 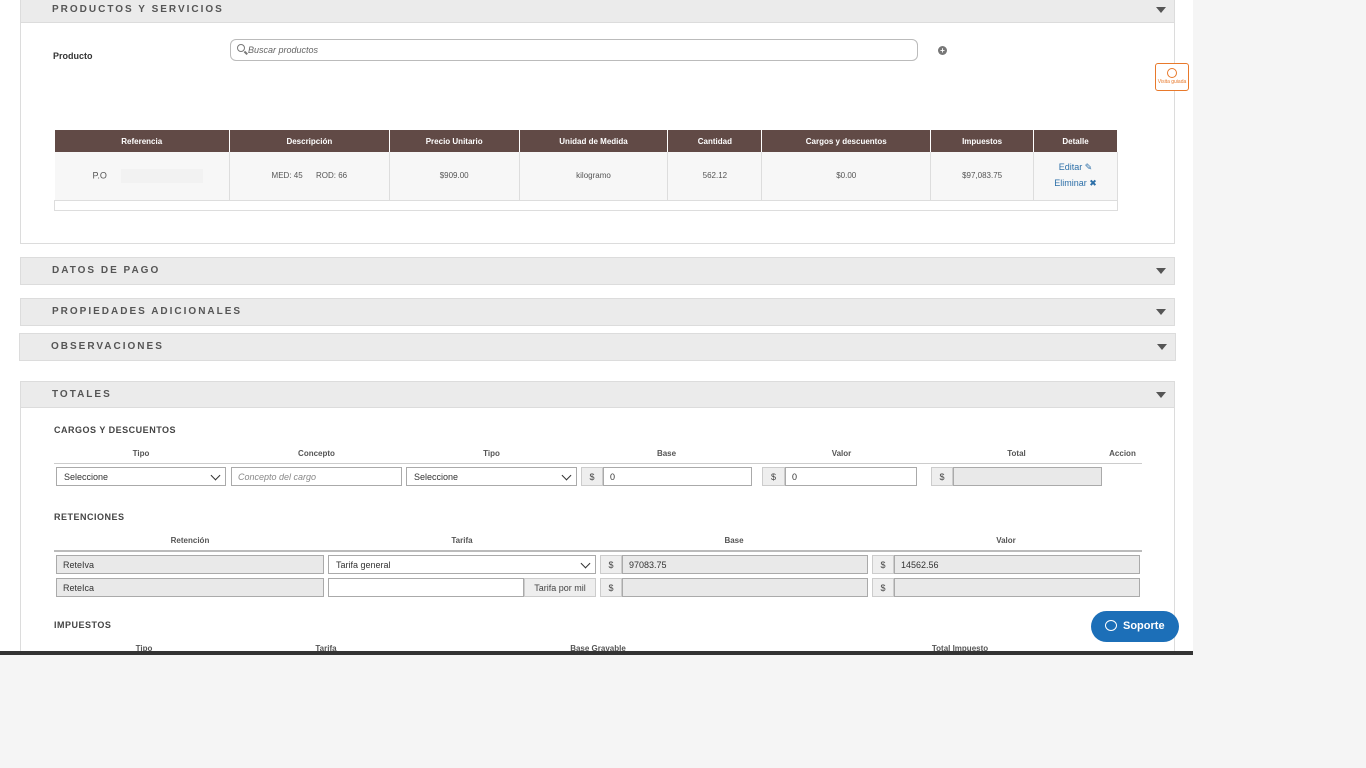 I want to click on col-unidad: Unidad de Medida, so click(x=594, y=141).